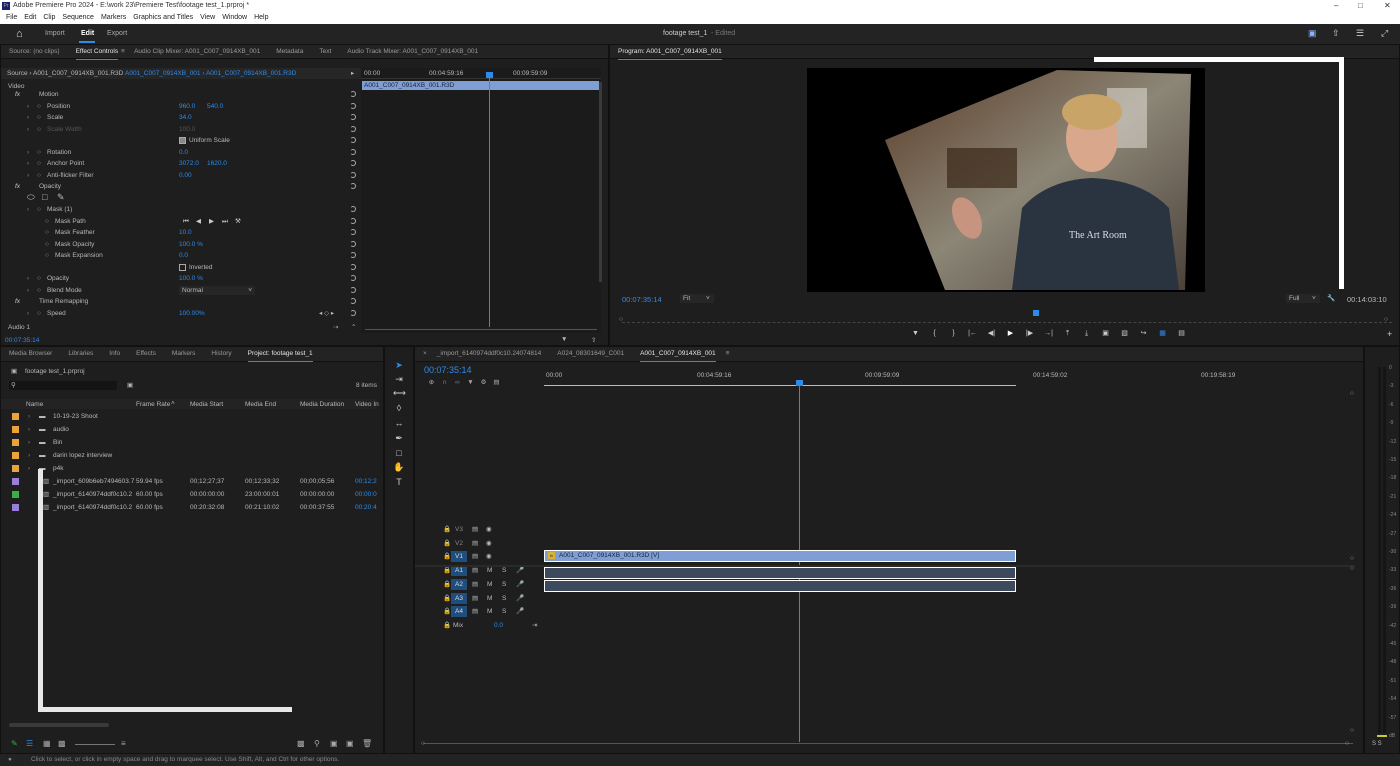 The width and height of the screenshot is (1400, 766). I want to click on project-tab-3: Effects, so click(146, 354).